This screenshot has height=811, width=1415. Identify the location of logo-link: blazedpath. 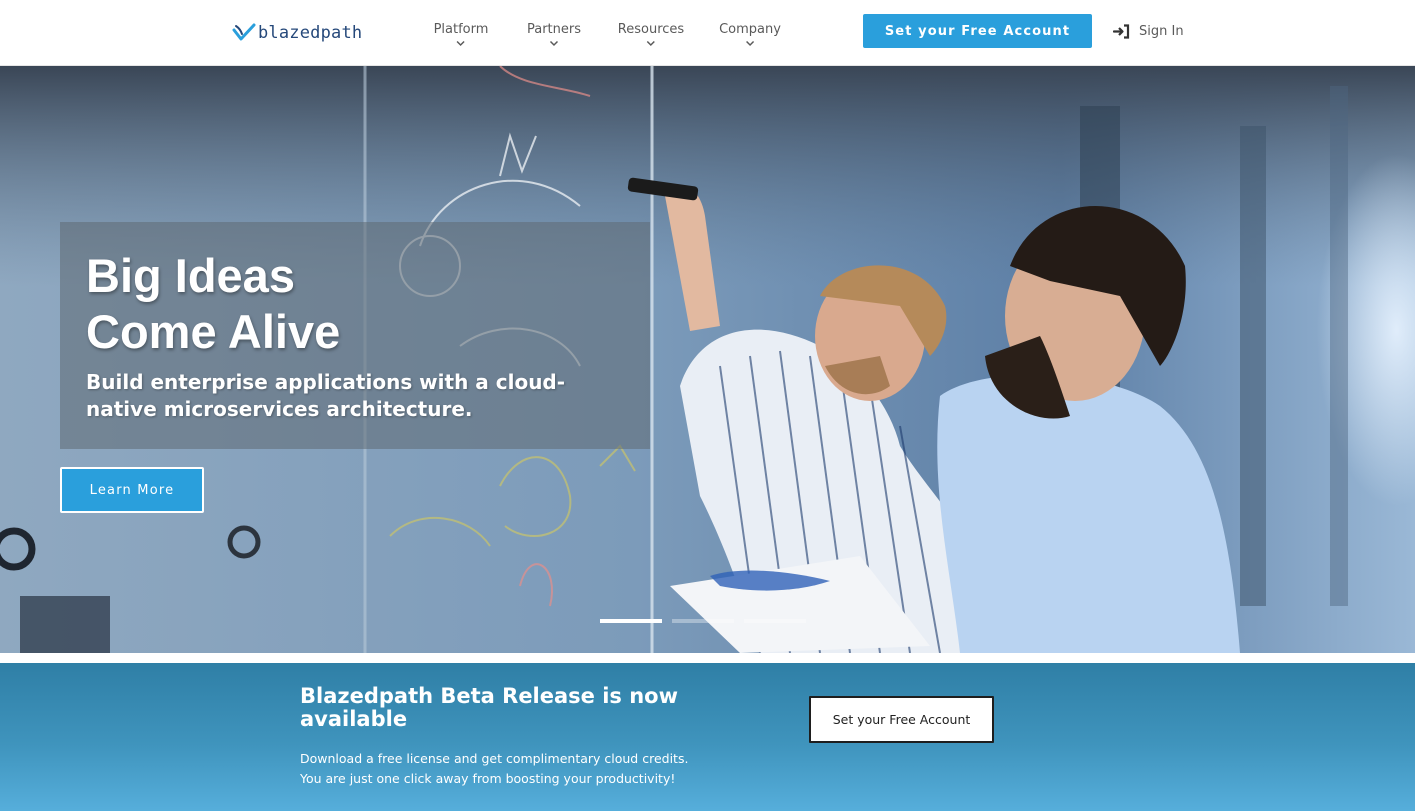
(297, 33).